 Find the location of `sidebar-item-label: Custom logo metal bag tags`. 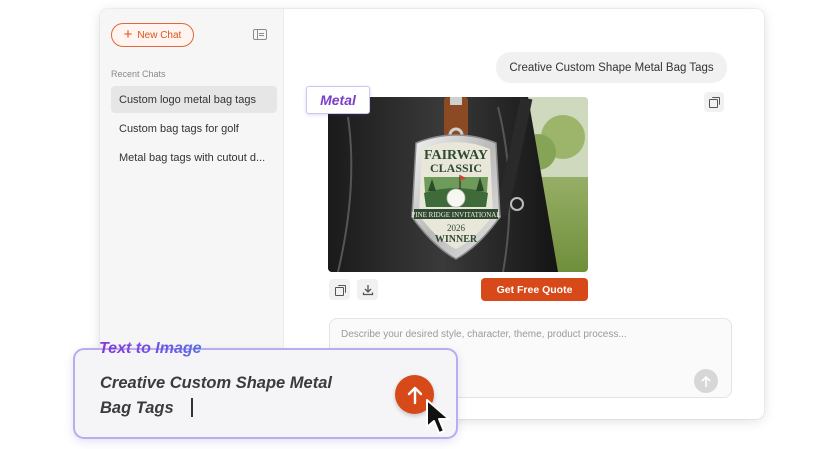

sidebar-item-label: Custom logo metal bag tags is located at coordinates (187, 99).